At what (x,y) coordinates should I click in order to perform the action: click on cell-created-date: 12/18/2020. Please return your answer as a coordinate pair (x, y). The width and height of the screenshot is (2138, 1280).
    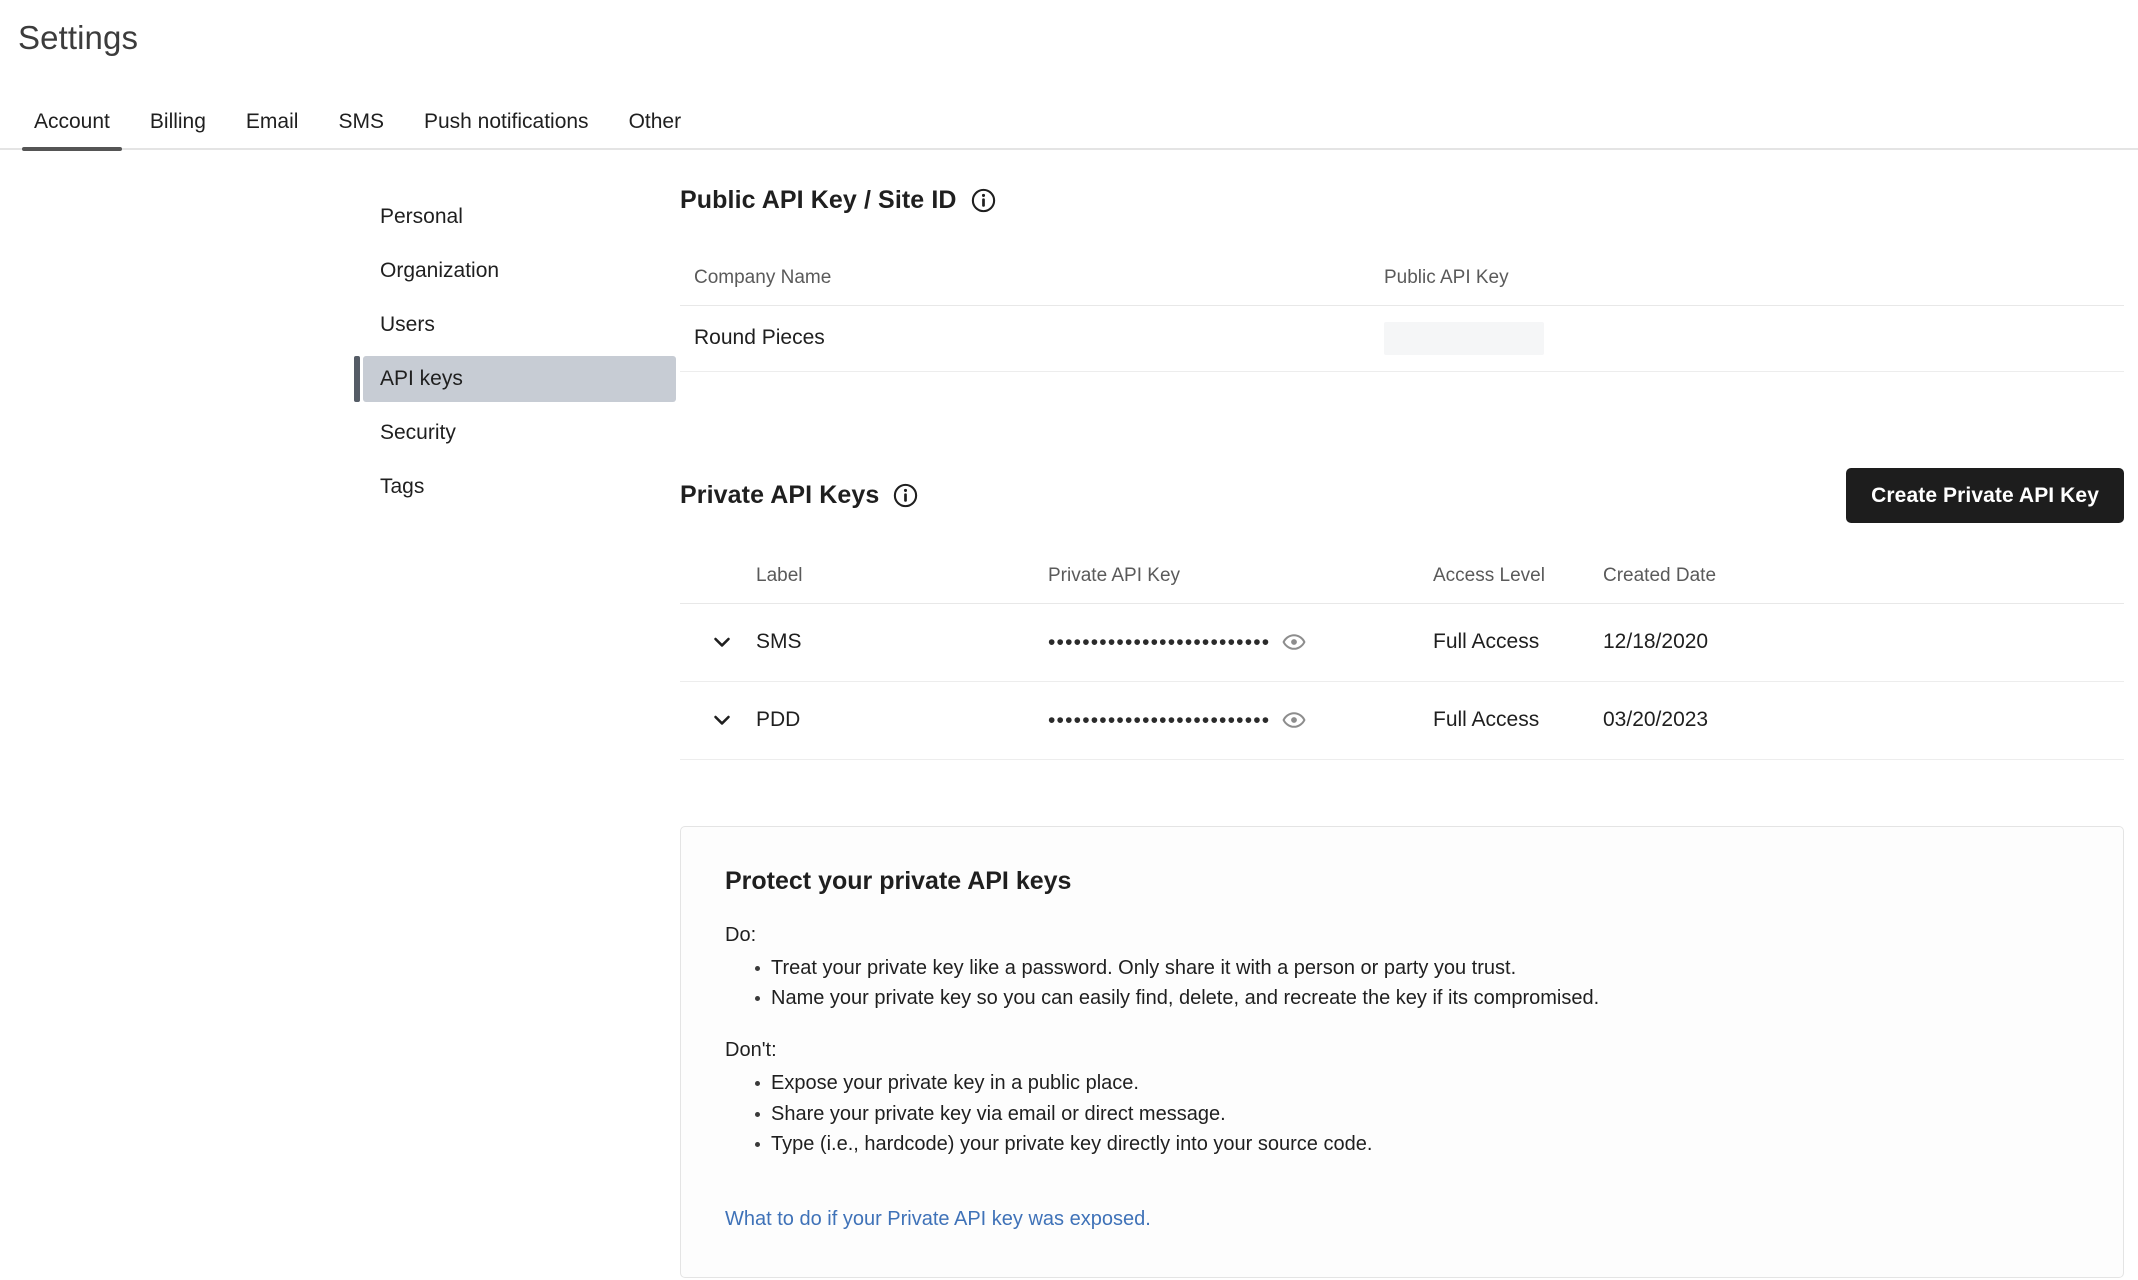
    Looking at the image, I should click on (1656, 642).